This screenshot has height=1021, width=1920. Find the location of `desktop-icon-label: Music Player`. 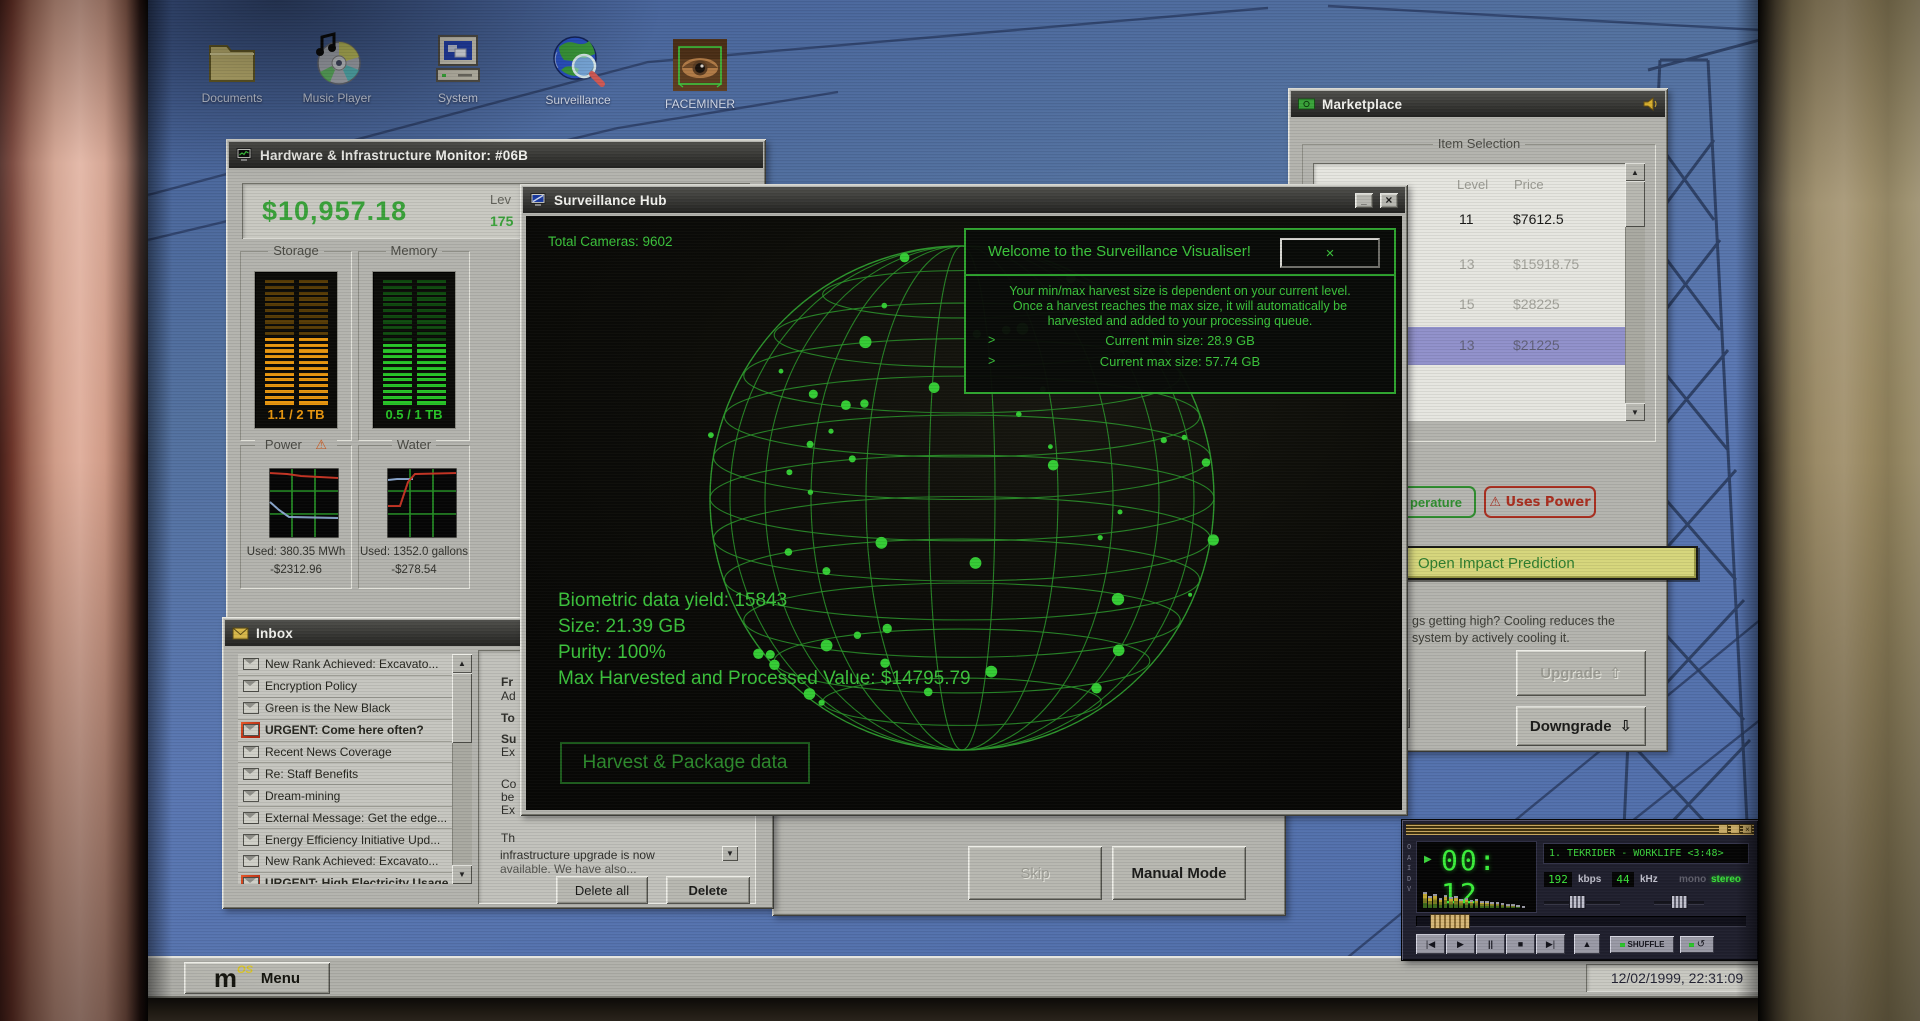

desktop-icon-label: Music Player is located at coordinates (337, 98).